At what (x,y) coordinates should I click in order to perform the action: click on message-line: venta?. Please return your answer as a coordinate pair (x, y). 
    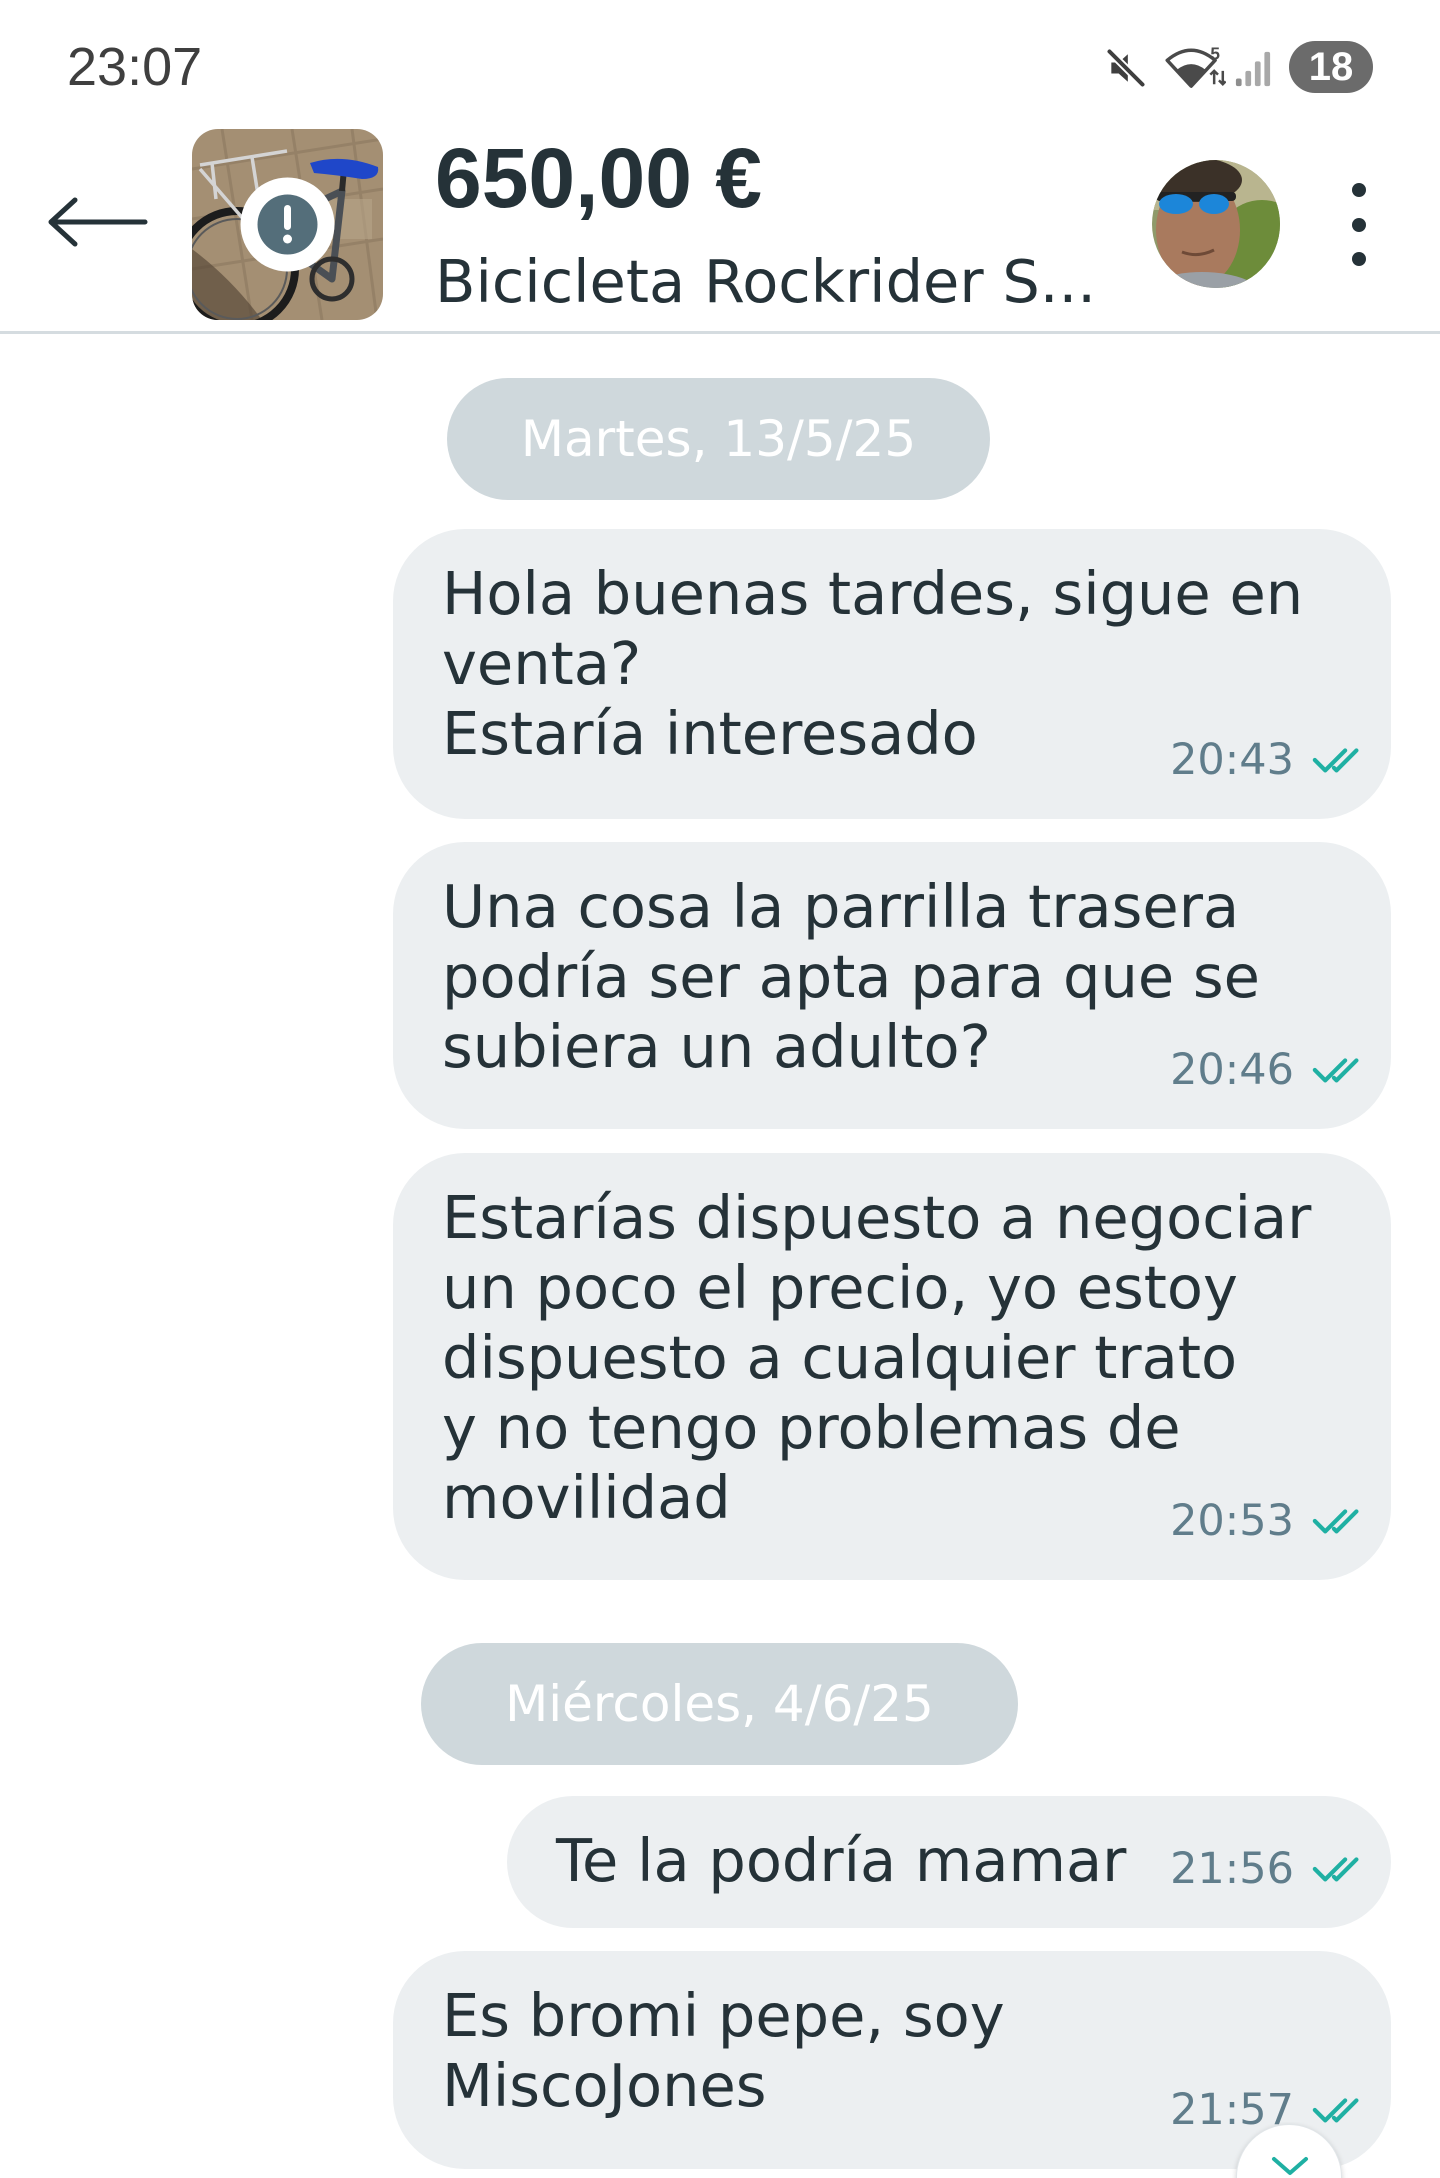
    Looking at the image, I should click on (542, 663).